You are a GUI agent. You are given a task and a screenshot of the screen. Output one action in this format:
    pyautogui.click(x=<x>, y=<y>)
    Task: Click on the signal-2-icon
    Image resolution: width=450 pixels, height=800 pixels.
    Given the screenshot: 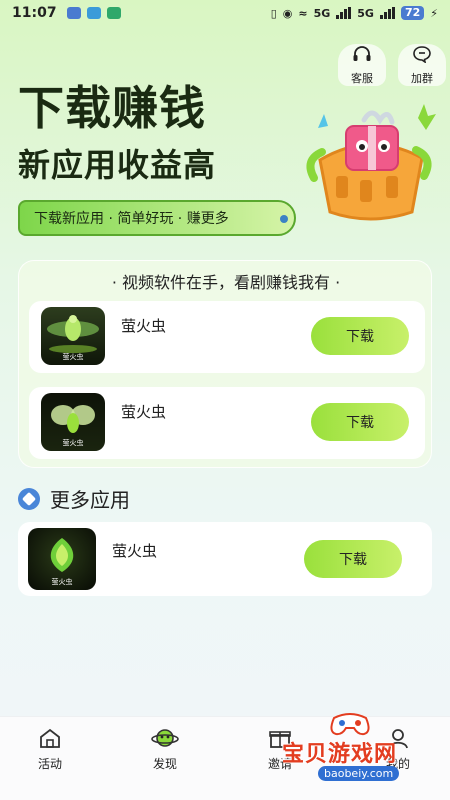 What is the action you would take?
    pyautogui.click(x=387, y=13)
    